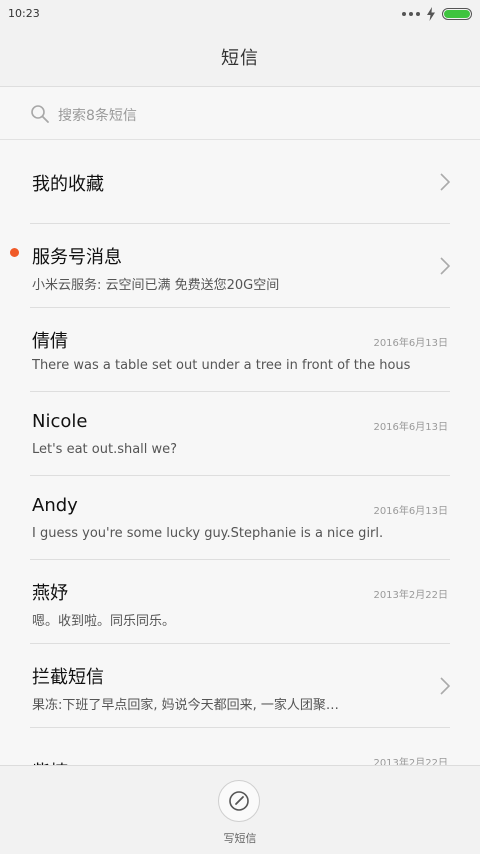 The height and width of the screenshot is (854, 480). What do you see at coordinates (230, 266) in the screenshot?
I see `conversation-row: 服务号消息小米云服务: 云空间已满 免费送您20G空间` at bounding box center [230, 266].